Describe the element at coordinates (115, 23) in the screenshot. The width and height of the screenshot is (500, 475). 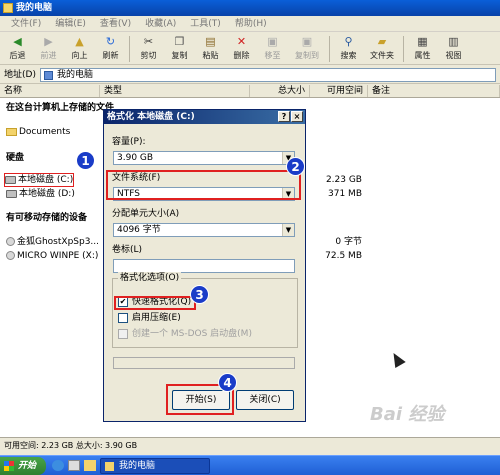
I see `menu-view: 查看(V)` at that location.